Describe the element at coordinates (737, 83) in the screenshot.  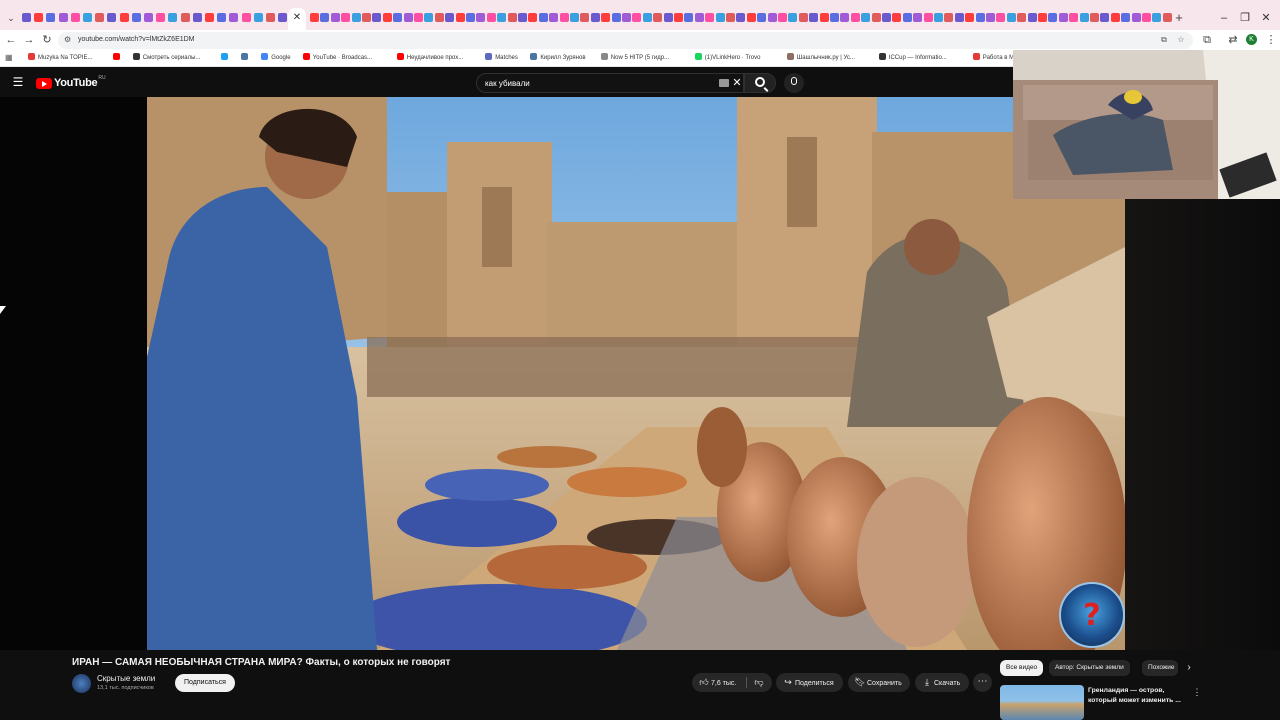
I see `clear-search-icon: ✕` at that location.